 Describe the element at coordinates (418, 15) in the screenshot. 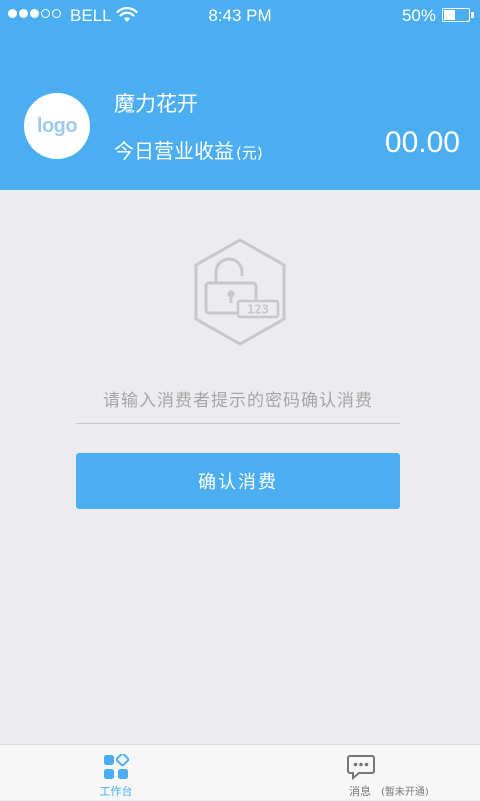

I see `battery-percentage: 50%` at that location.